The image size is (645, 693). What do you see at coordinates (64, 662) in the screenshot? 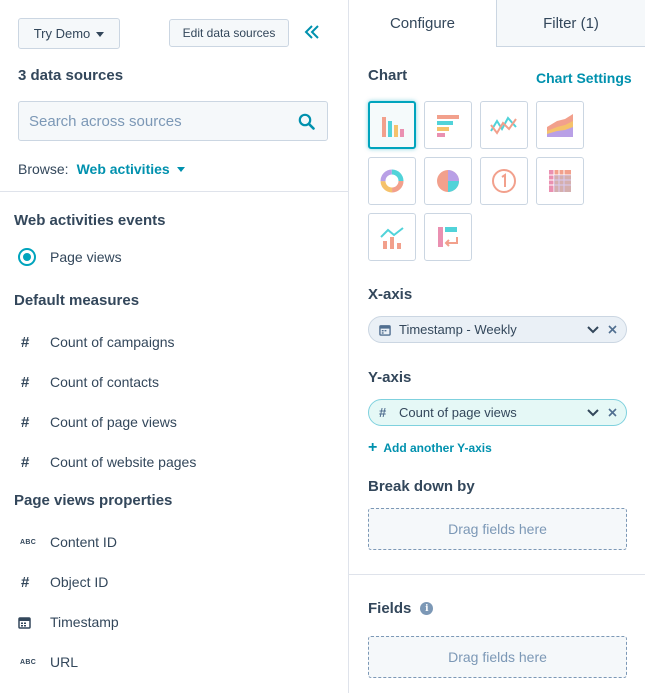
I see `list-item-label: URL` at bounding box center [64, 662].